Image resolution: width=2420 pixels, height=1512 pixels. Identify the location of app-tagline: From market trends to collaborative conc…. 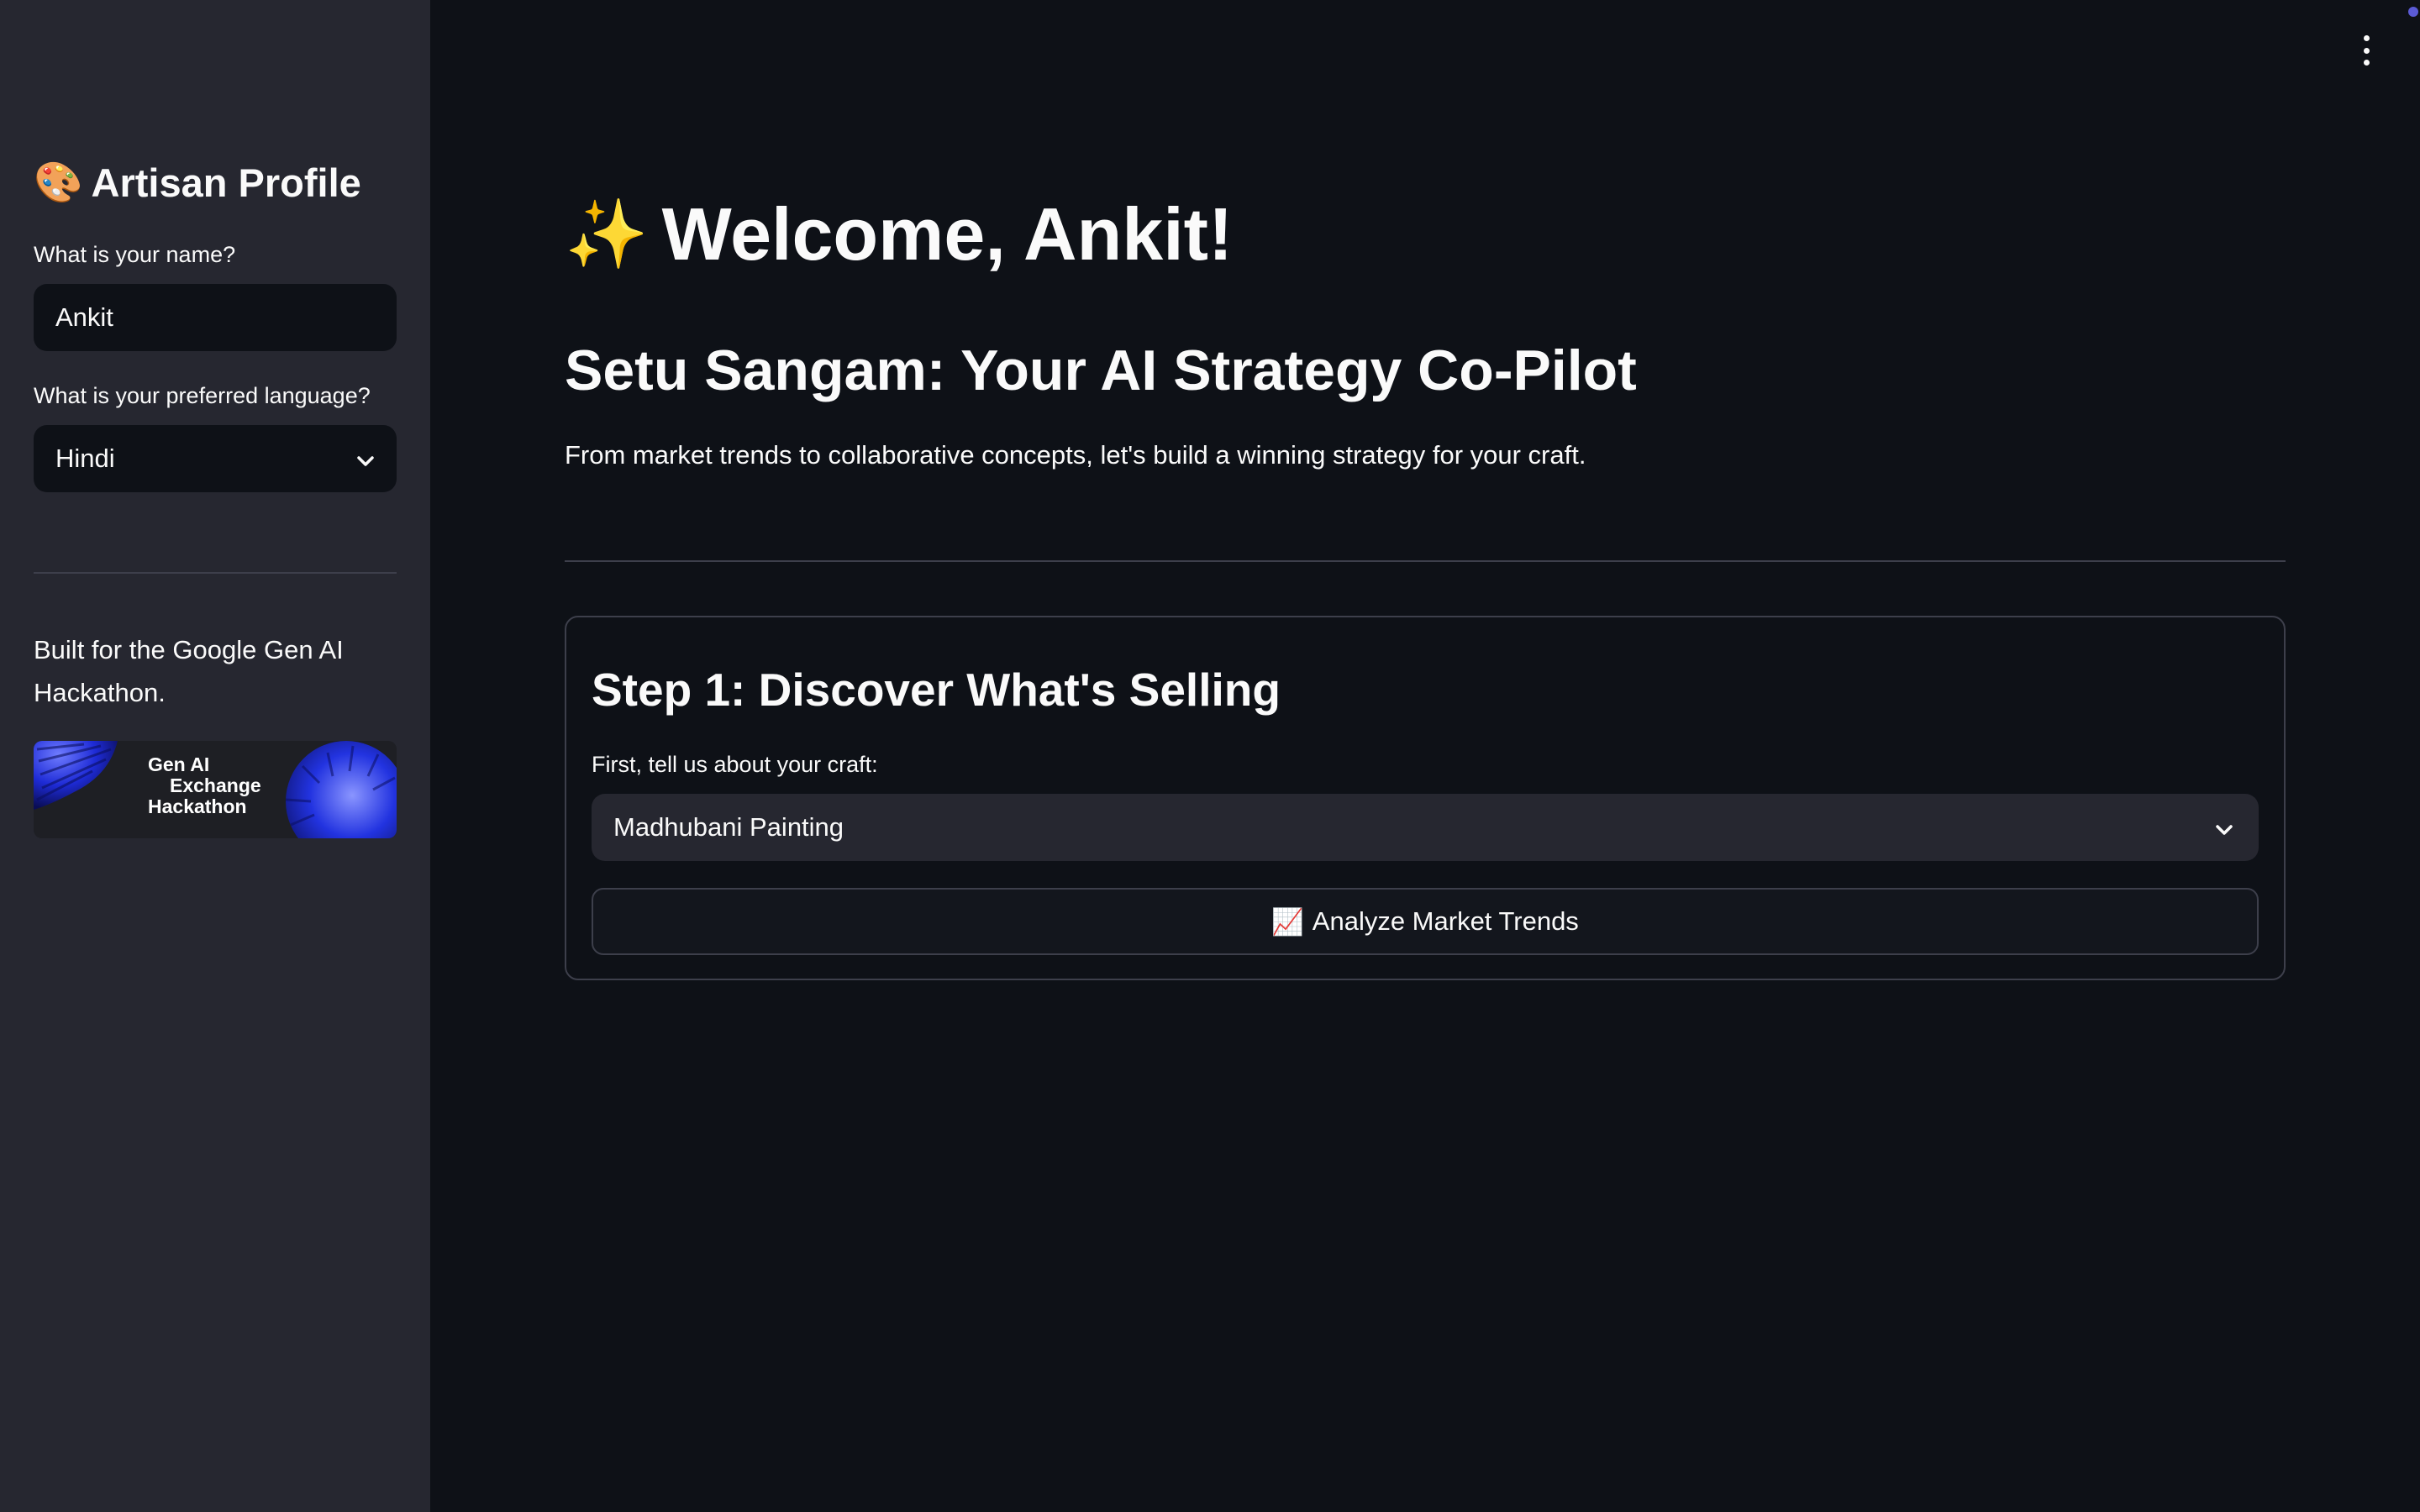
(1075, 455).